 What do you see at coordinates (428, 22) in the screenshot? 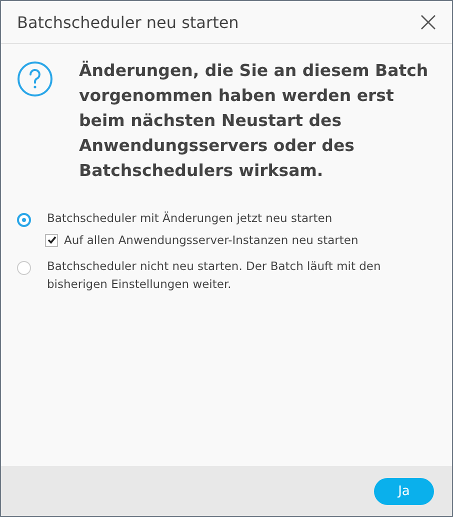
I see `close-button: ×` at bounding box center [428, 22].